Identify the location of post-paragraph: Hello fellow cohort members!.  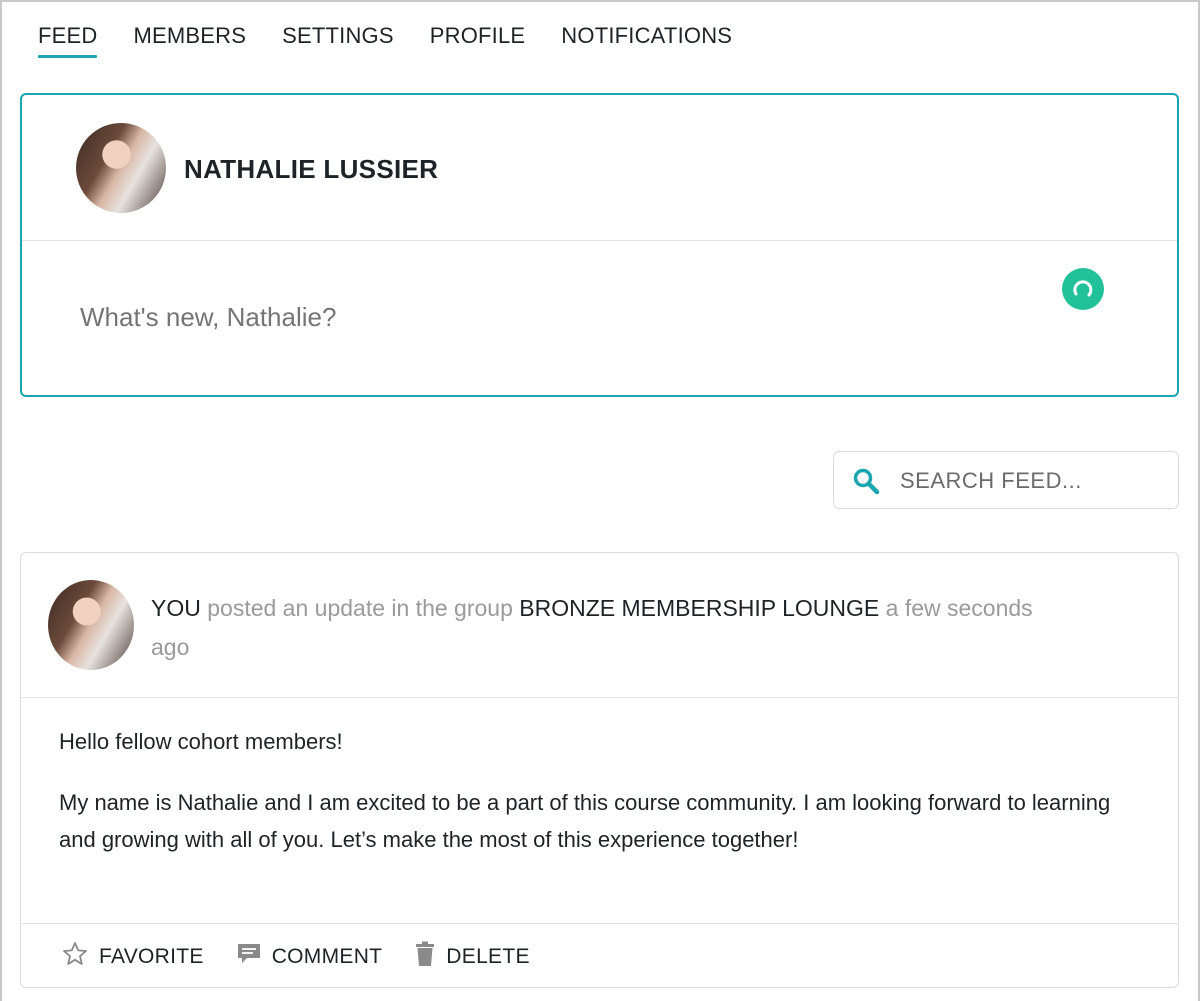
(201, 741).